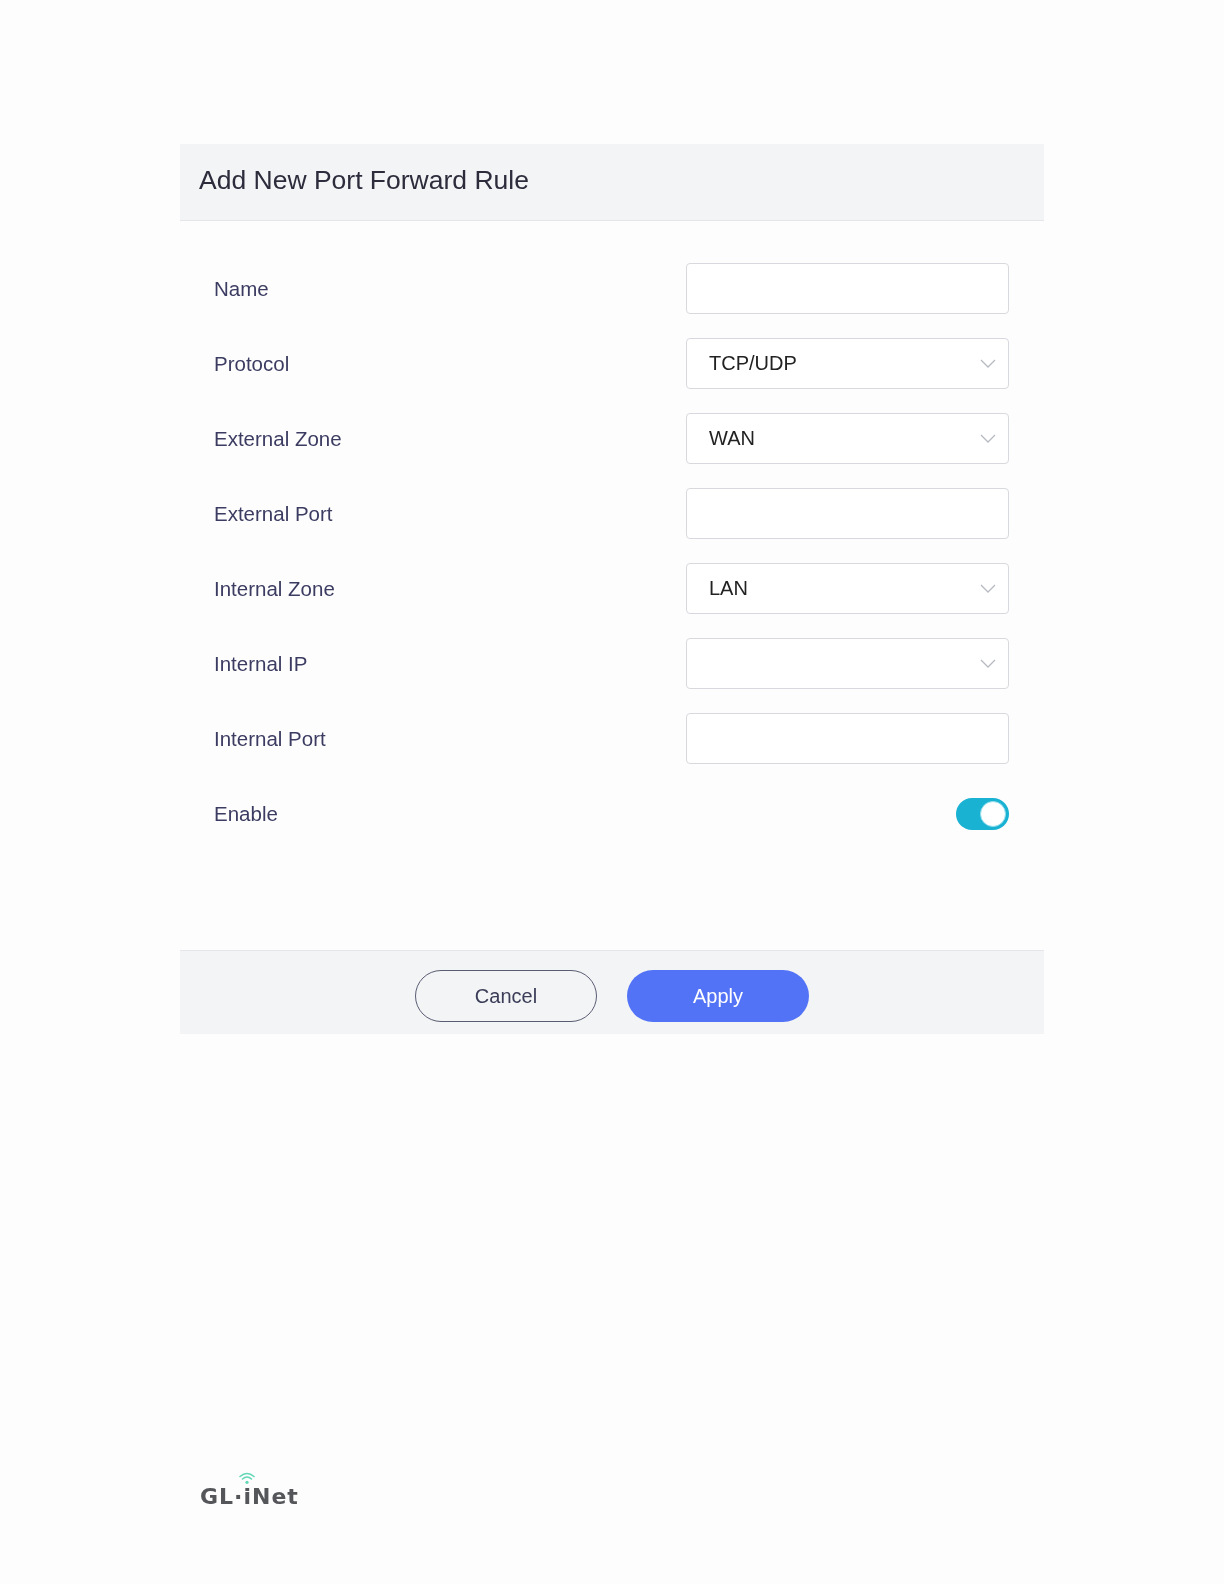  What do you see at coordinates (364, 180) in the screenshot?
I see `dialog-title: Add New Port Forward Rule` at bounding box center [364, 180].